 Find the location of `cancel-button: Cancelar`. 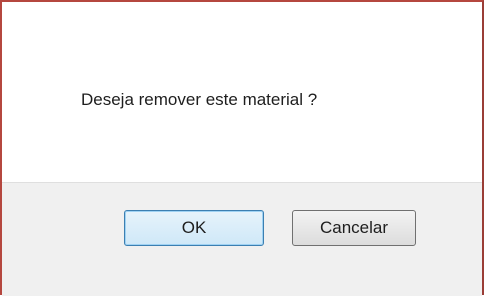

cancel-button: Cancelar is located at coordinates (354, 228).